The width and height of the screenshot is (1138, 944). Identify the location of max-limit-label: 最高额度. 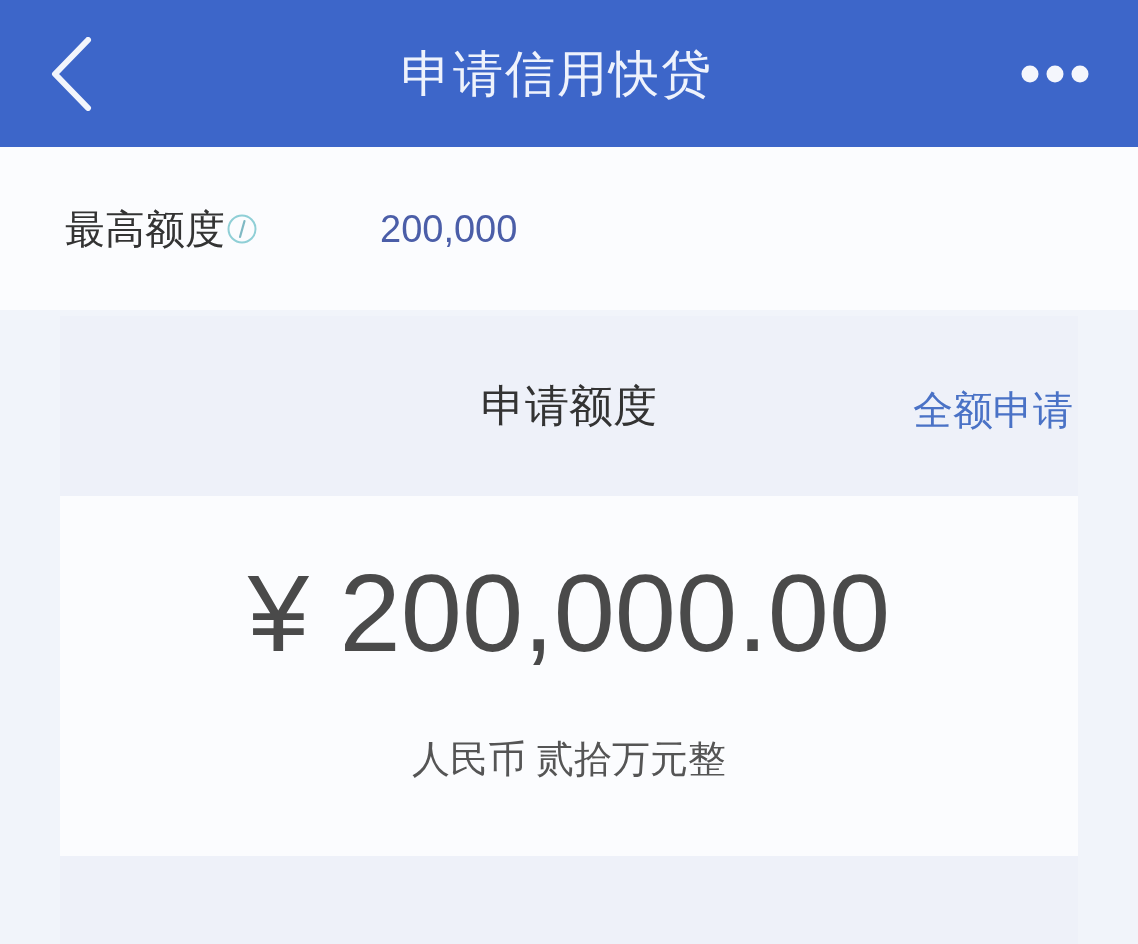
(145, 228).